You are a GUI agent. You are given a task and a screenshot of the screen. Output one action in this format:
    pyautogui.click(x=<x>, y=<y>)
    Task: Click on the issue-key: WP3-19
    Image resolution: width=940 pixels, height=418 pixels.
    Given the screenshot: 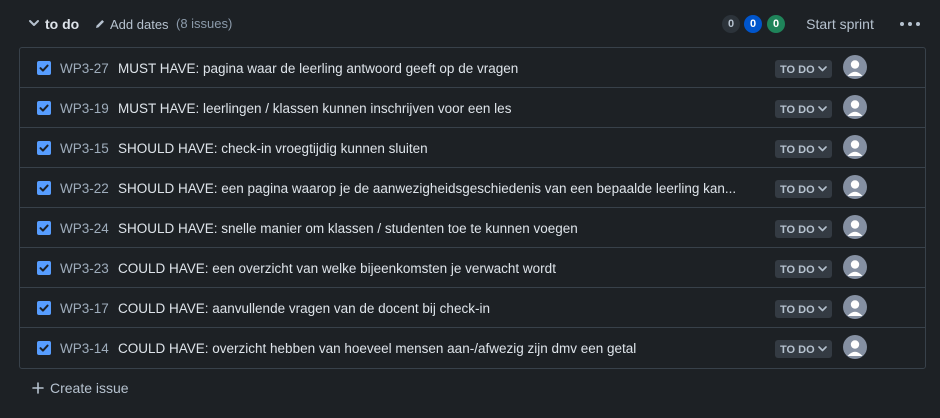 What is the action you would take?
    pyautogui.click(x=84, y=108)
    